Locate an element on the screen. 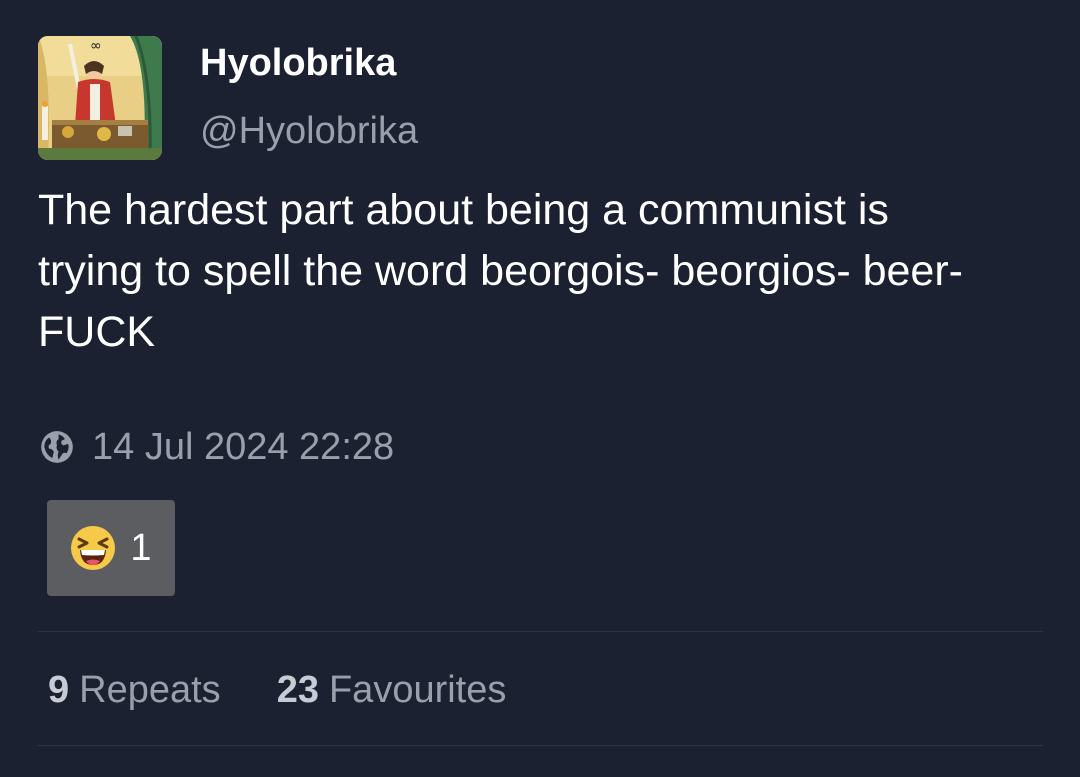  post-stats: 9 Repeats 23 Favourites is located at coordinates (277, 690).